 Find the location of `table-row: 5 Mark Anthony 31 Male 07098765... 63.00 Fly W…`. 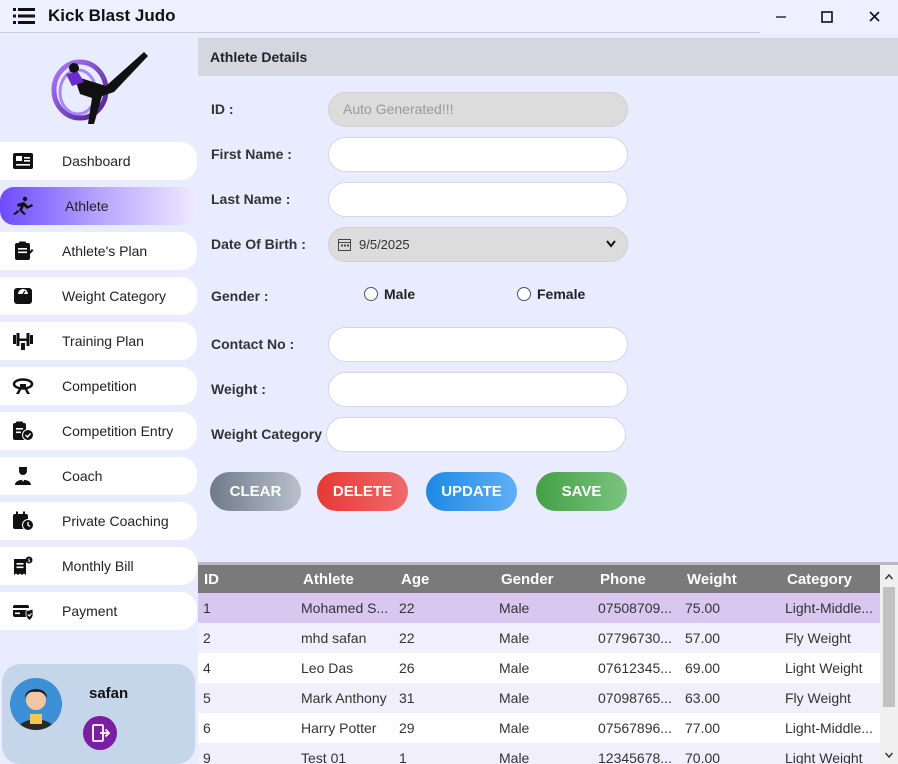

table-row: 5 Mark Anthony 31 Male 07098765... 63.00 Fly W… is located at coordinates (539, 698).